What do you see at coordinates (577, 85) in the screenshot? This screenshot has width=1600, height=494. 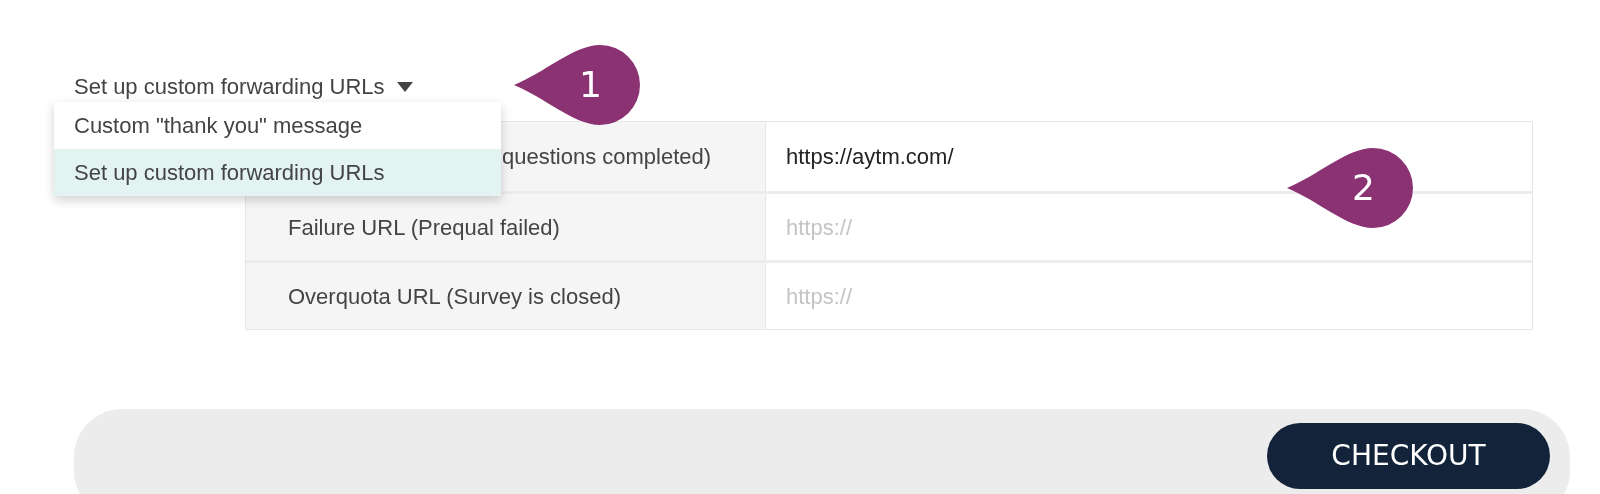 I see `callout-badge: 1` at bounding box center [577, 85].